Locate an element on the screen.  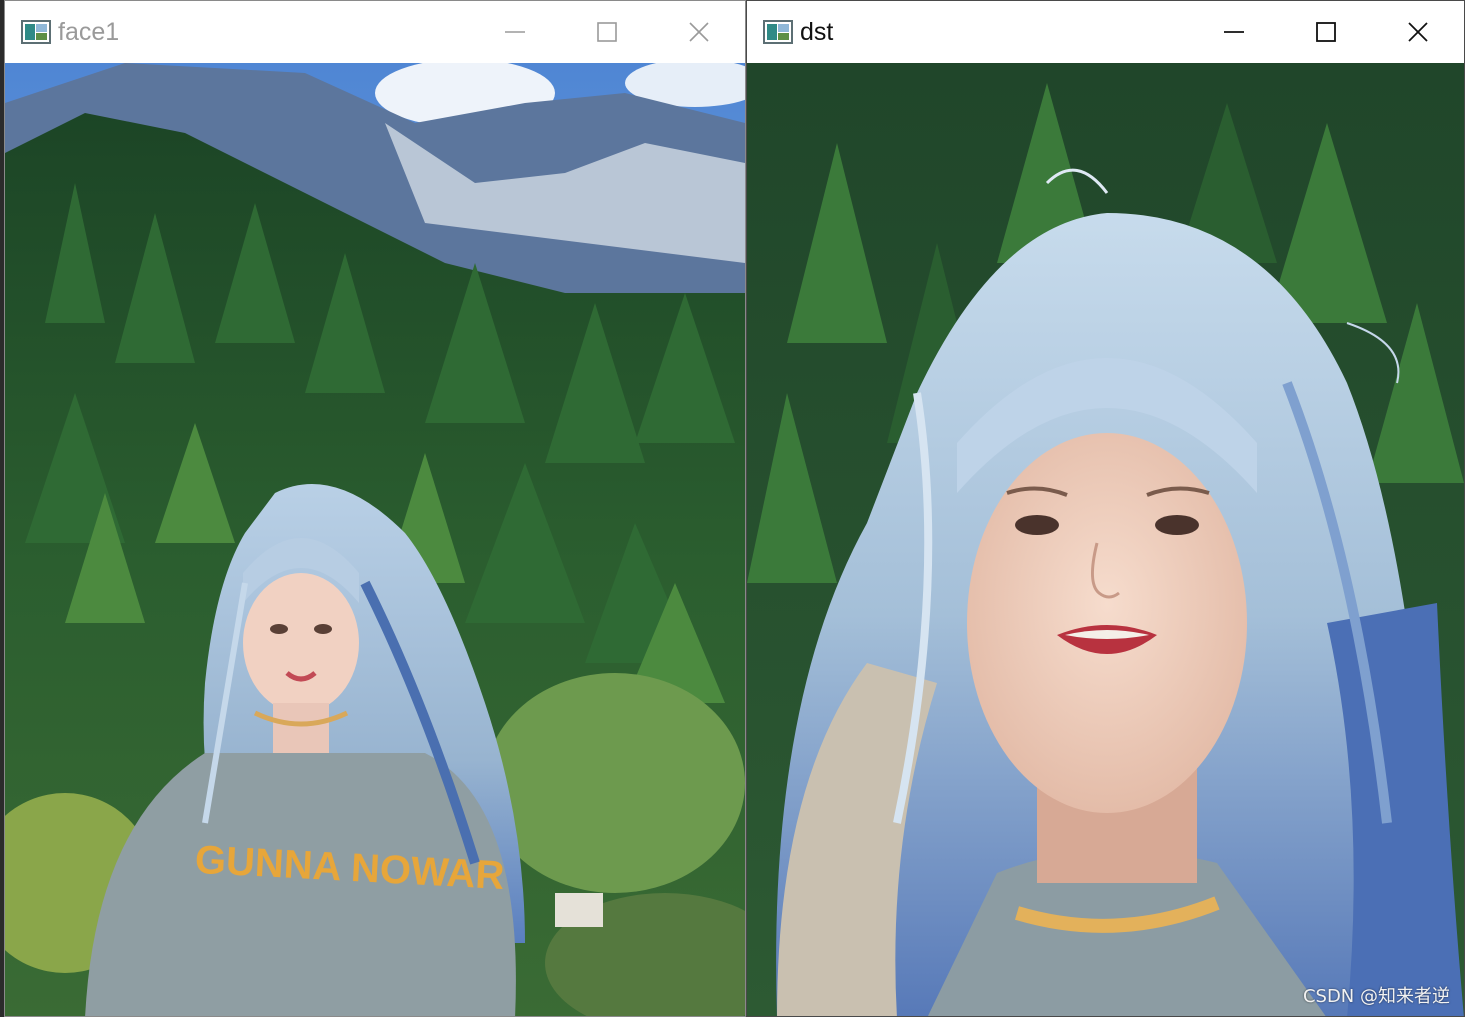
window-title: dst is located at coordinates (817, 31).